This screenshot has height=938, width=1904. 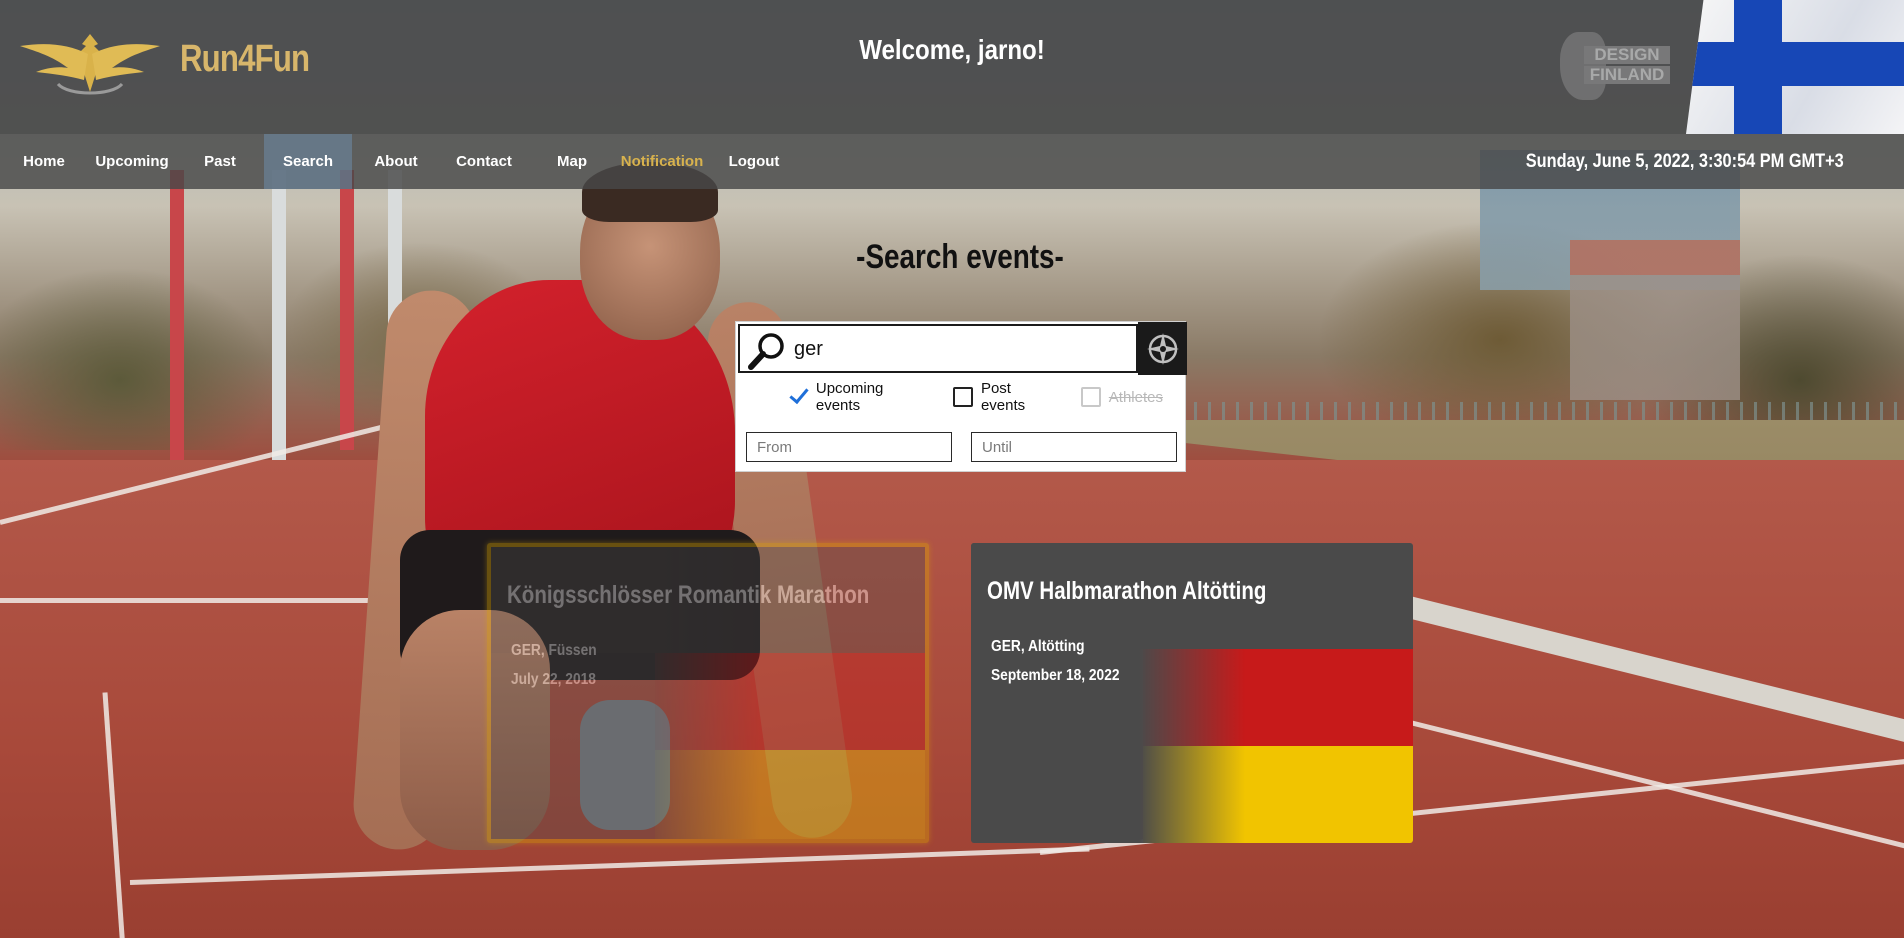 What do you see at coordinates (960, 257) in the screenshot?
I see `page-title: -Search events-` at bounding box center [960, 257].